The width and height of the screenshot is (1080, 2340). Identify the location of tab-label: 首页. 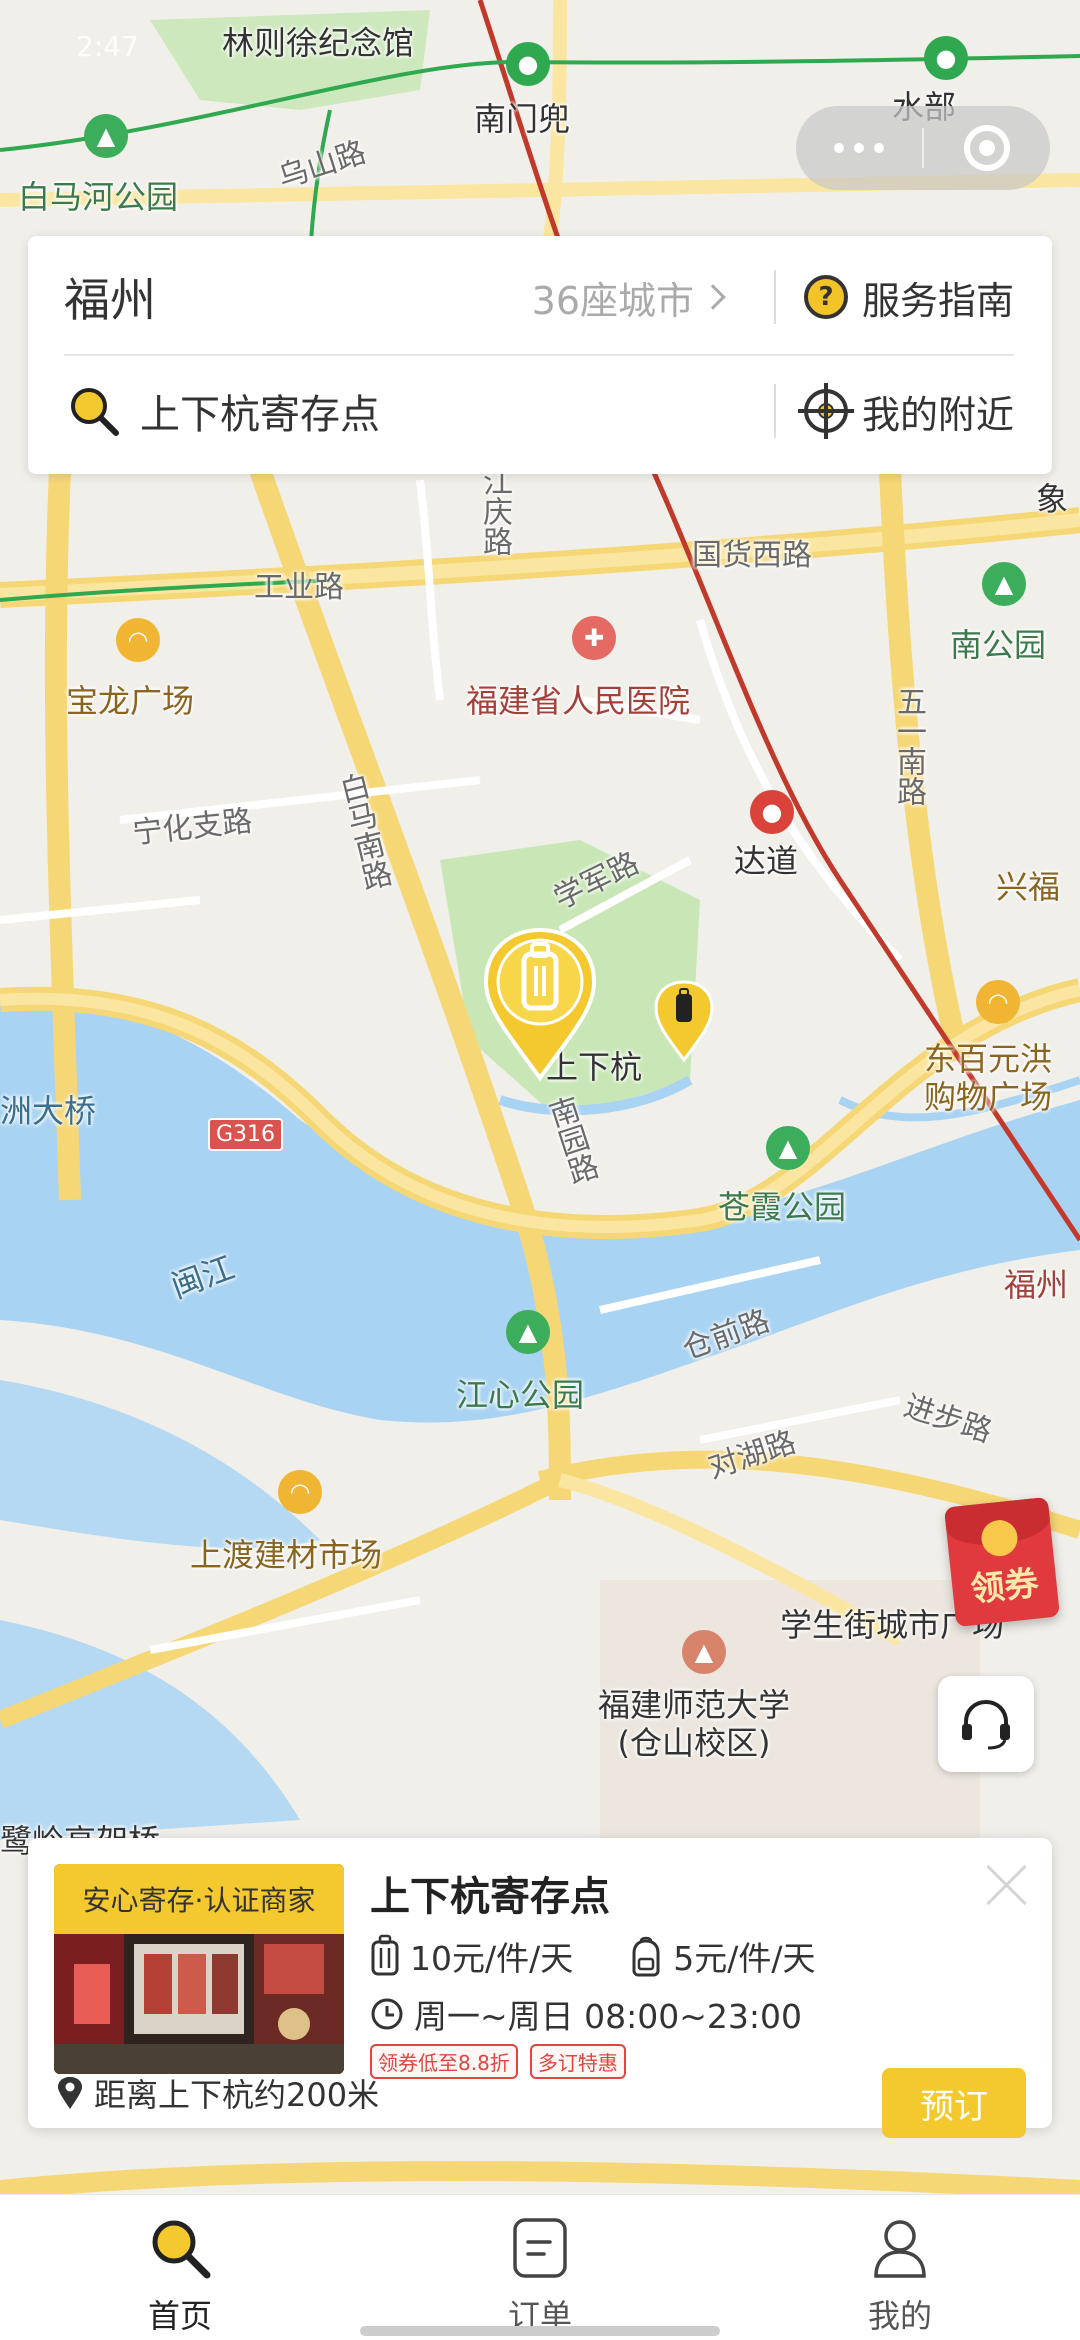
(179, 2316).